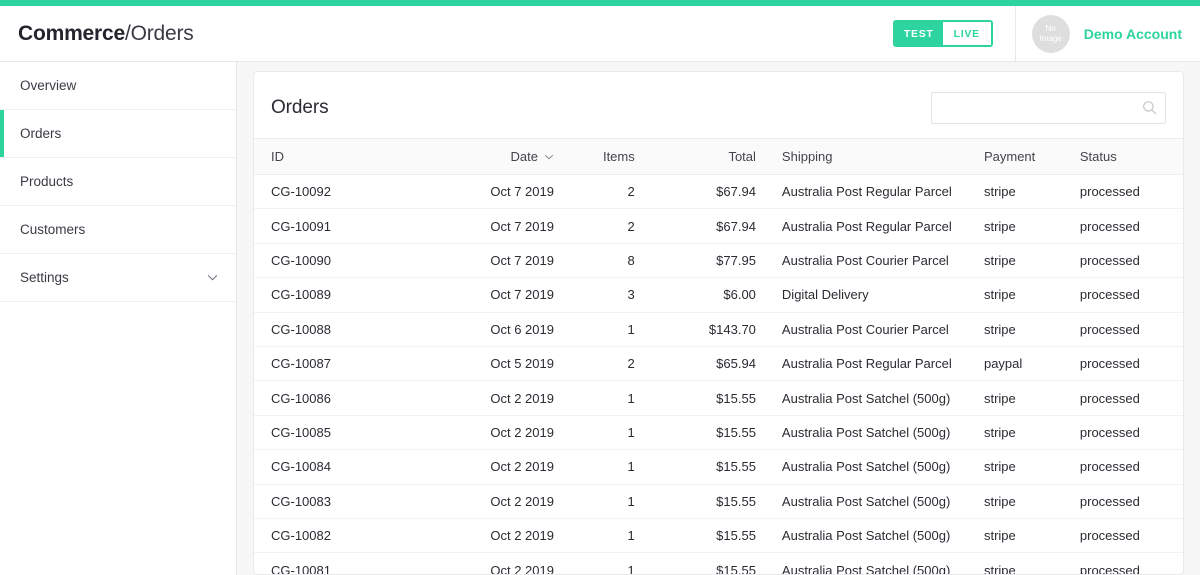 The image size is (1200, 575). Describe the element at coordinates (118, 278) in the screenshot. I see `sidebar-item-settings: Settings` at that location.